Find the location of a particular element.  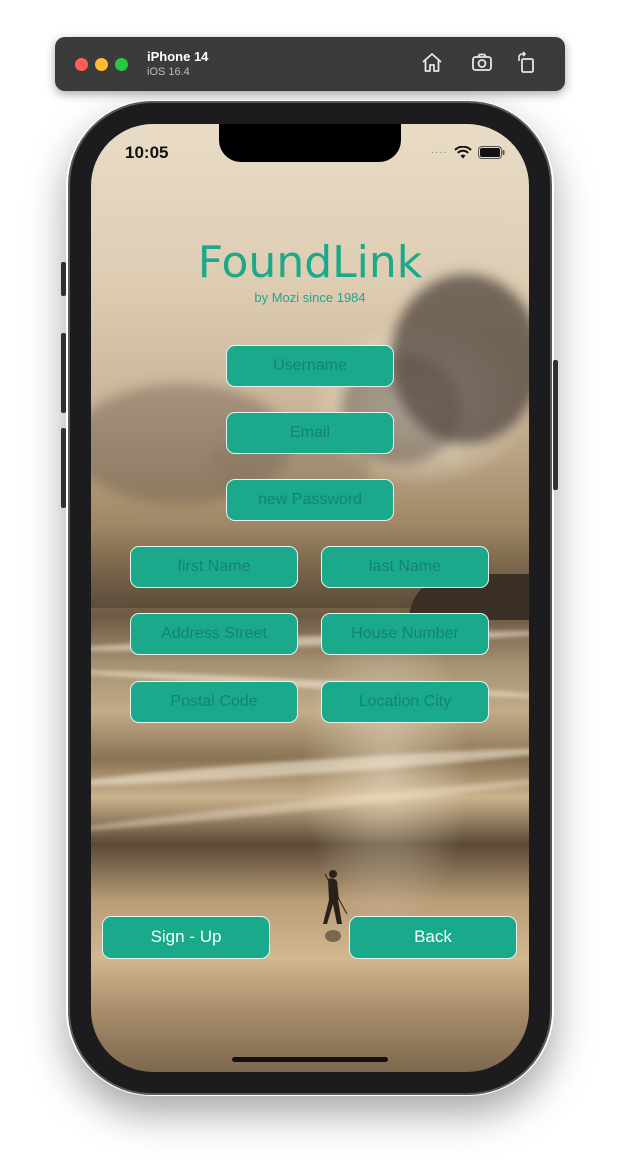

location-city-field is located at coordinates (405, 702).